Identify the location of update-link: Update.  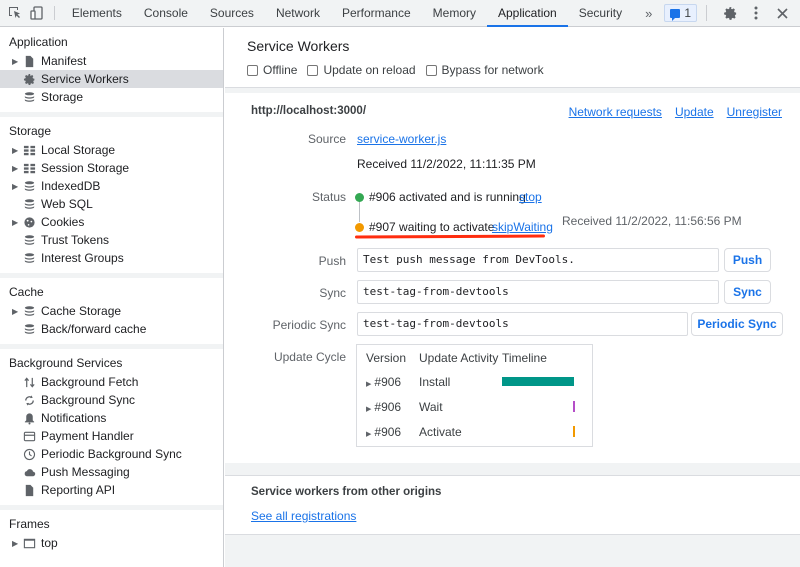
(694, 112).